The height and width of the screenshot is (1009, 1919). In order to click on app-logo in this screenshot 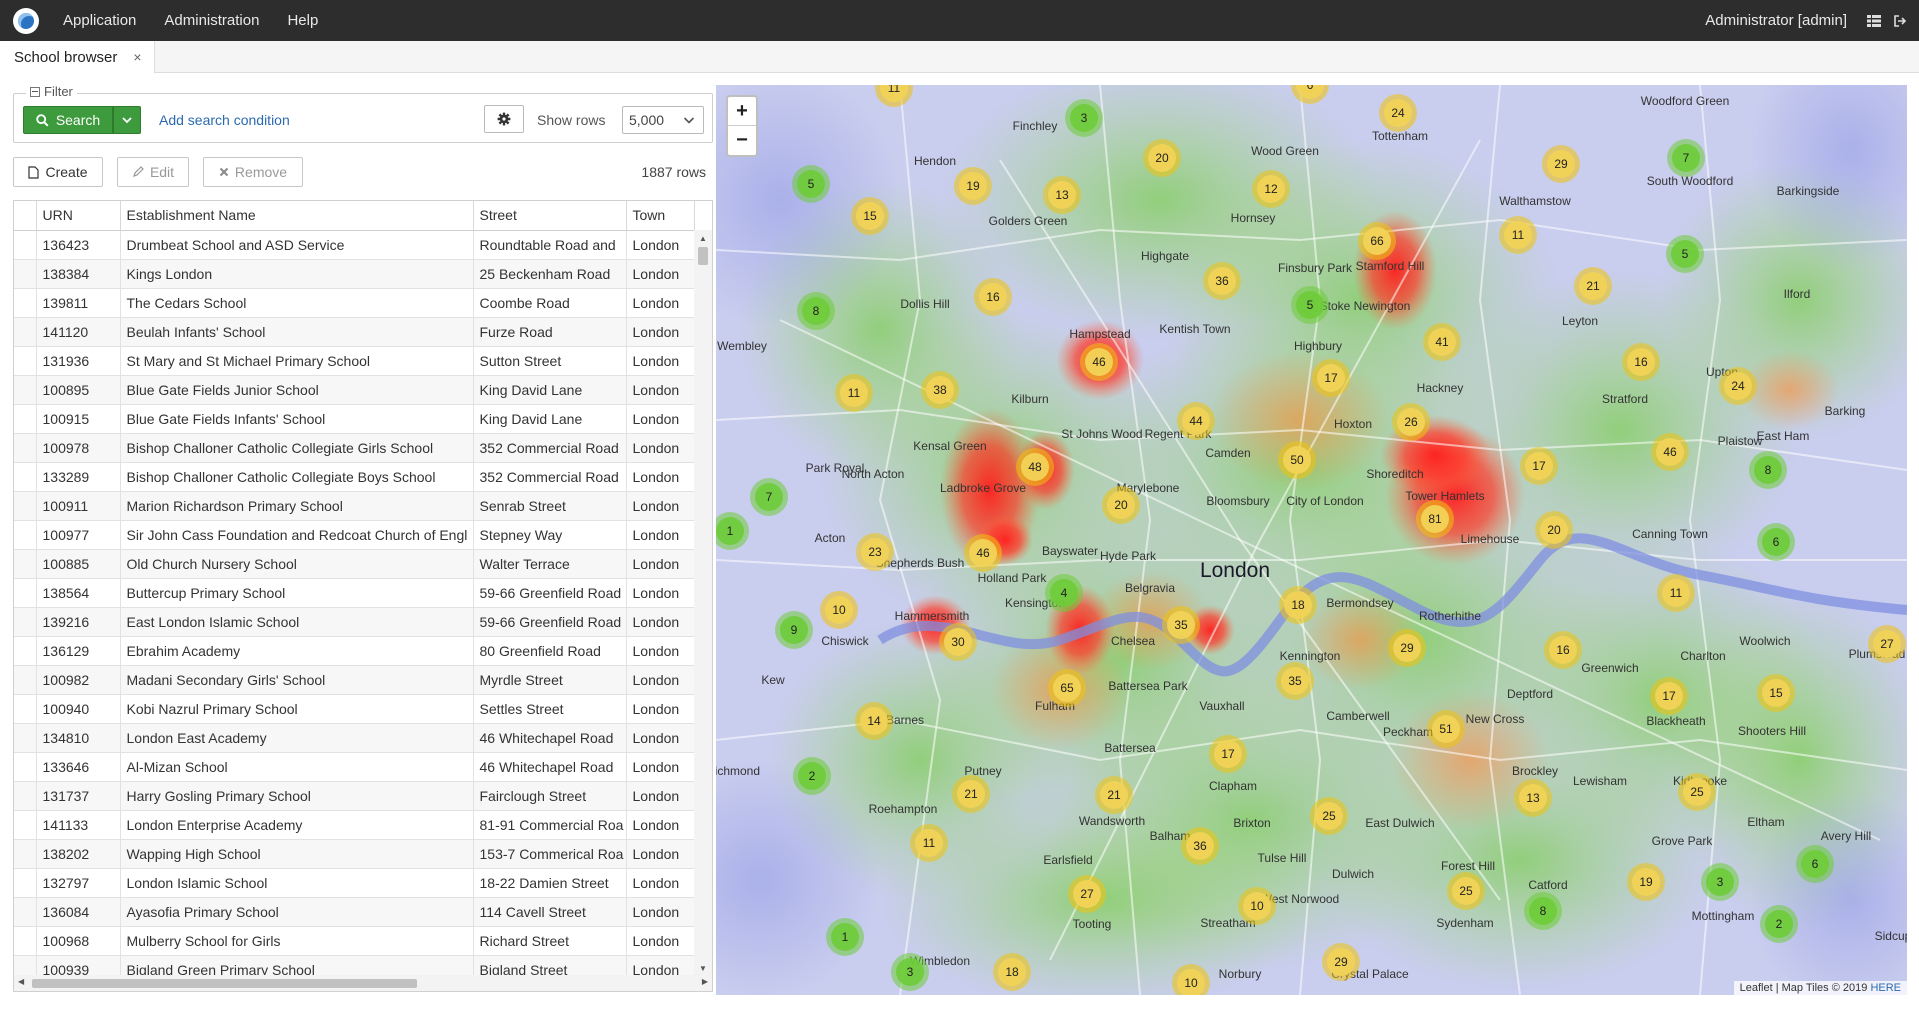, I will do `click(26, 20)`.